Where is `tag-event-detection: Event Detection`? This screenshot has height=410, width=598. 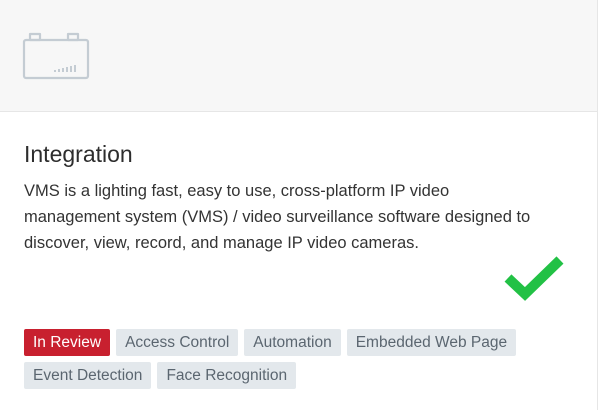
tag-event-detection: Event Detection is located at coordinates (88, 375).